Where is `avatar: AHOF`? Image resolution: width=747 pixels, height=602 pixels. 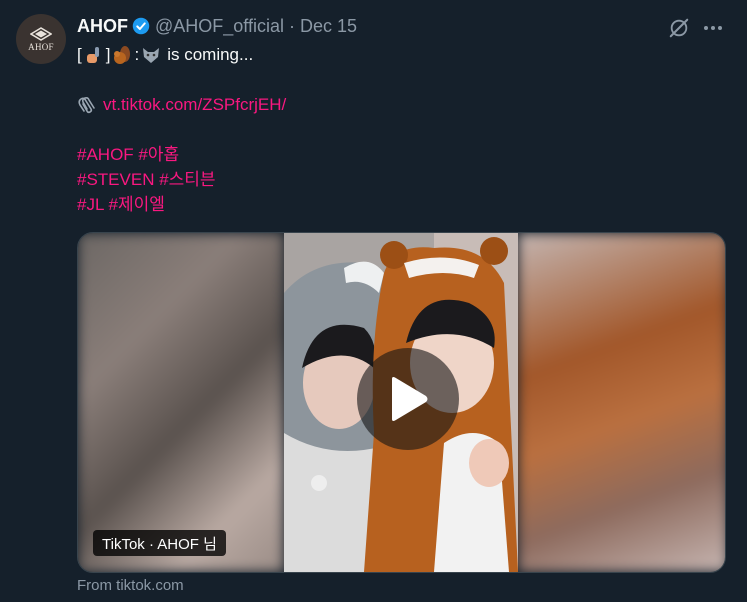 avatar: AHOF is located at coordinates (41, 39).